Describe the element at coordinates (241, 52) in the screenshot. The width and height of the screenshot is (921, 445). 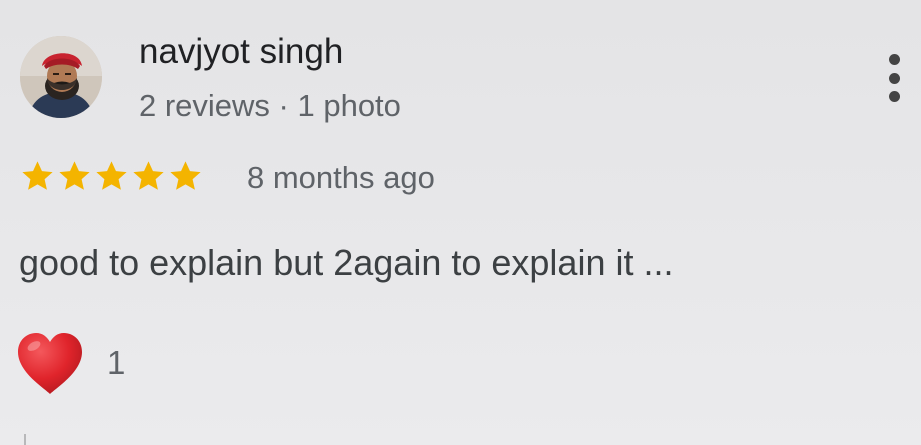
I see `reviewer-name: navjyot singh` at that location.